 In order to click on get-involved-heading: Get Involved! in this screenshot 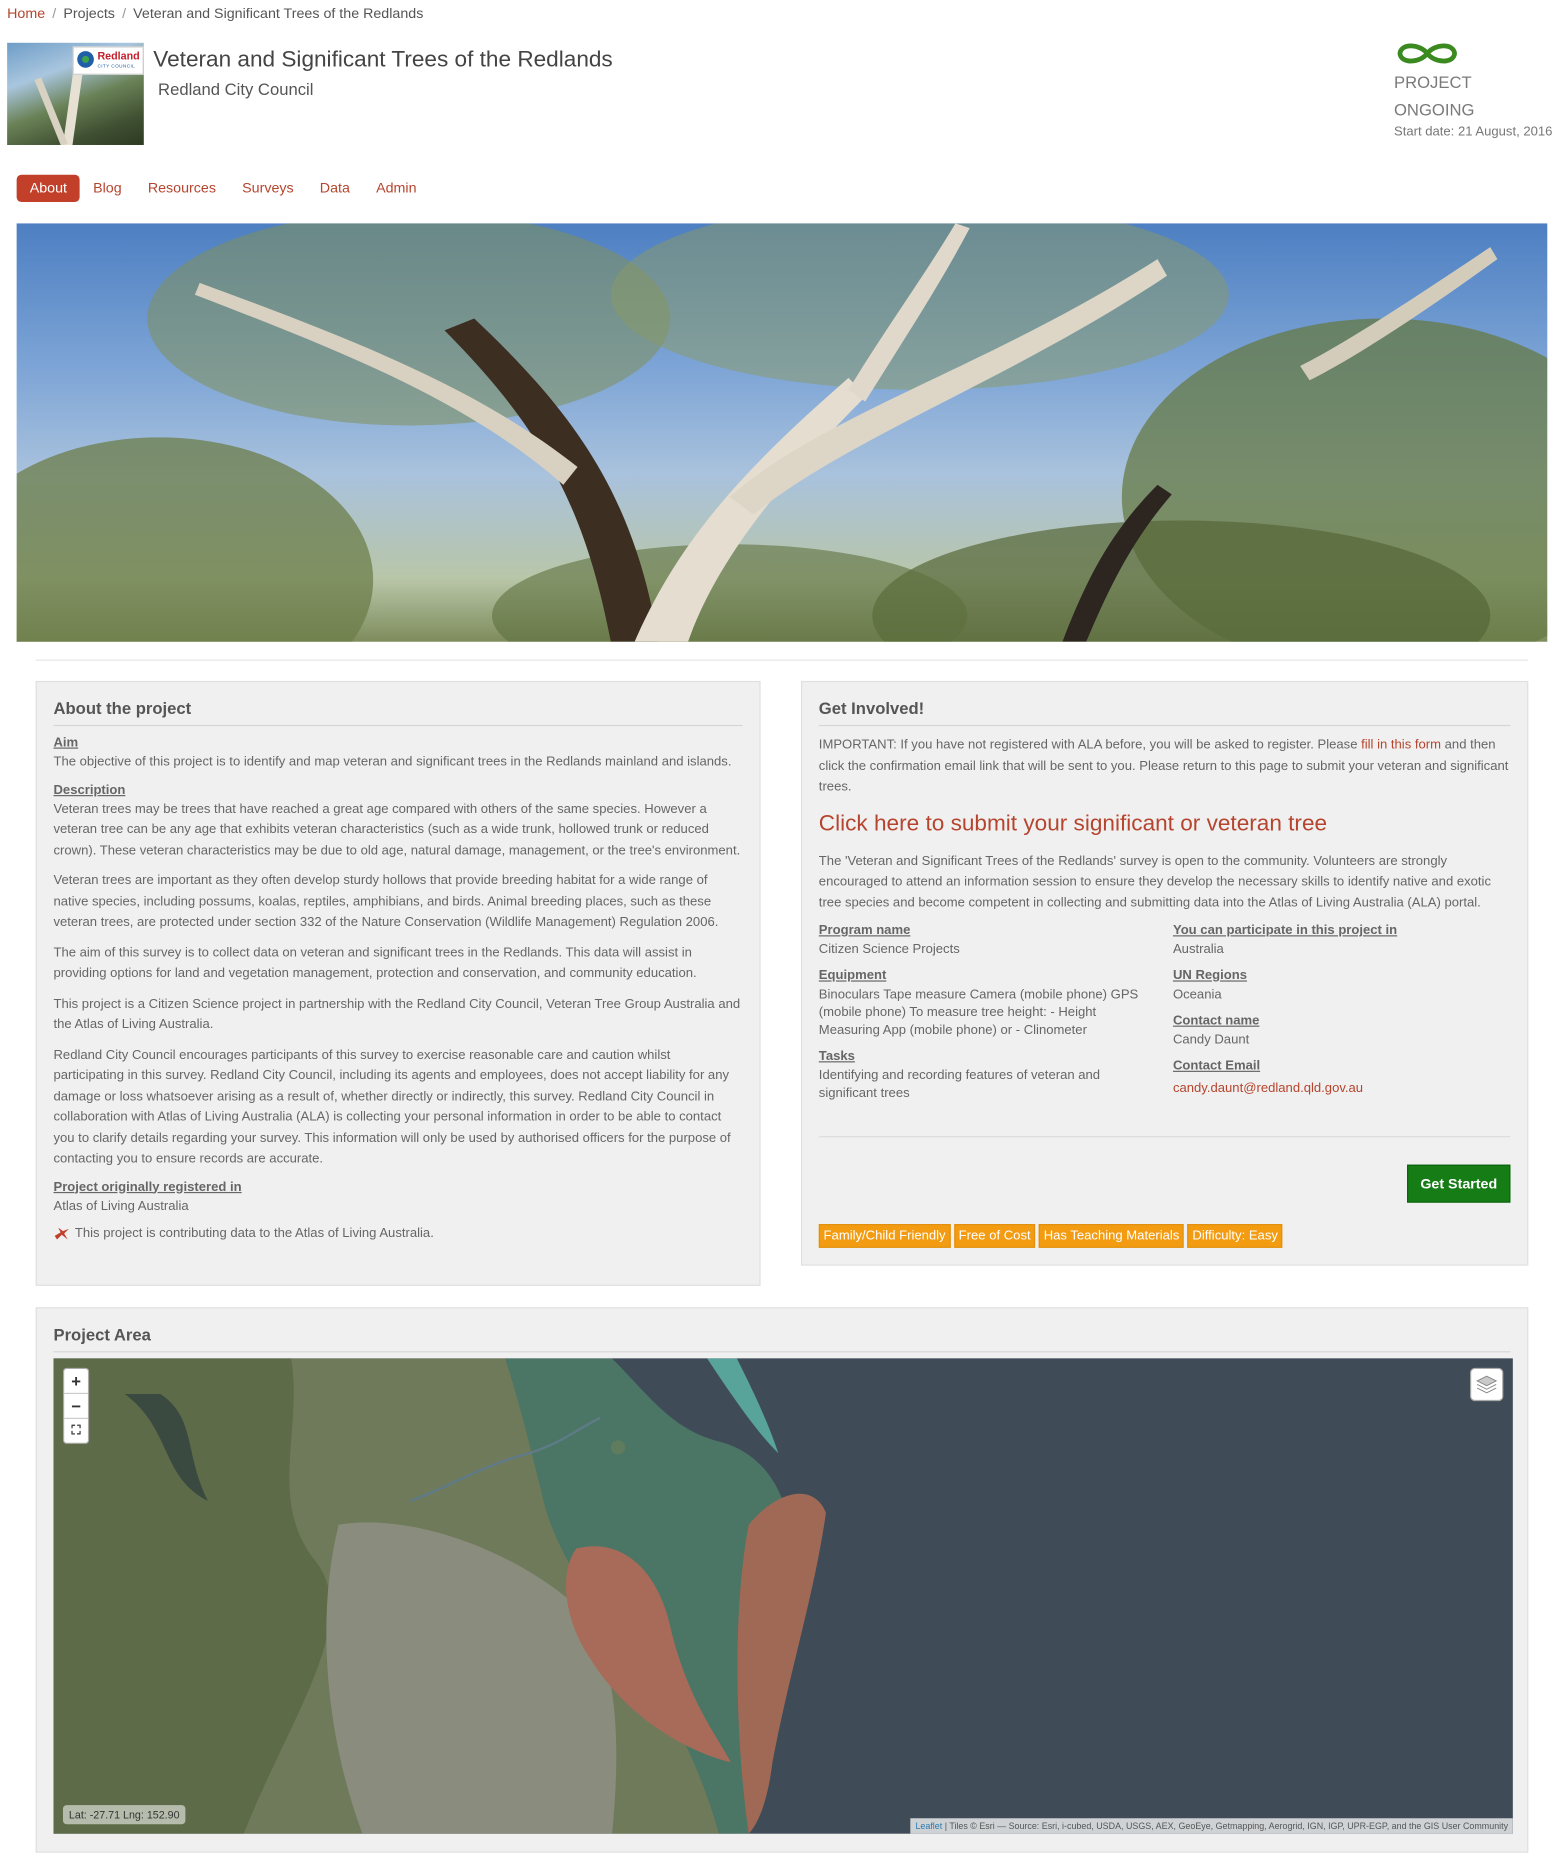, I will do `click(1164, 713)`.